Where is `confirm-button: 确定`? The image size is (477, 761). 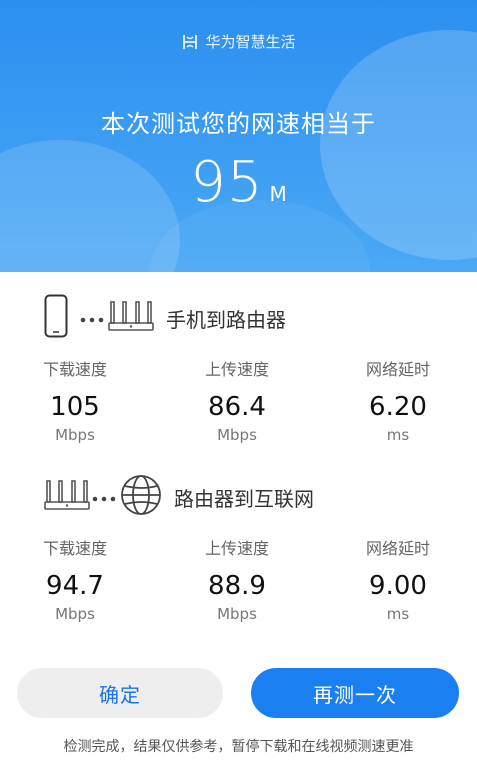
confirm-button: 确定 is located at coordinates (120, 693).